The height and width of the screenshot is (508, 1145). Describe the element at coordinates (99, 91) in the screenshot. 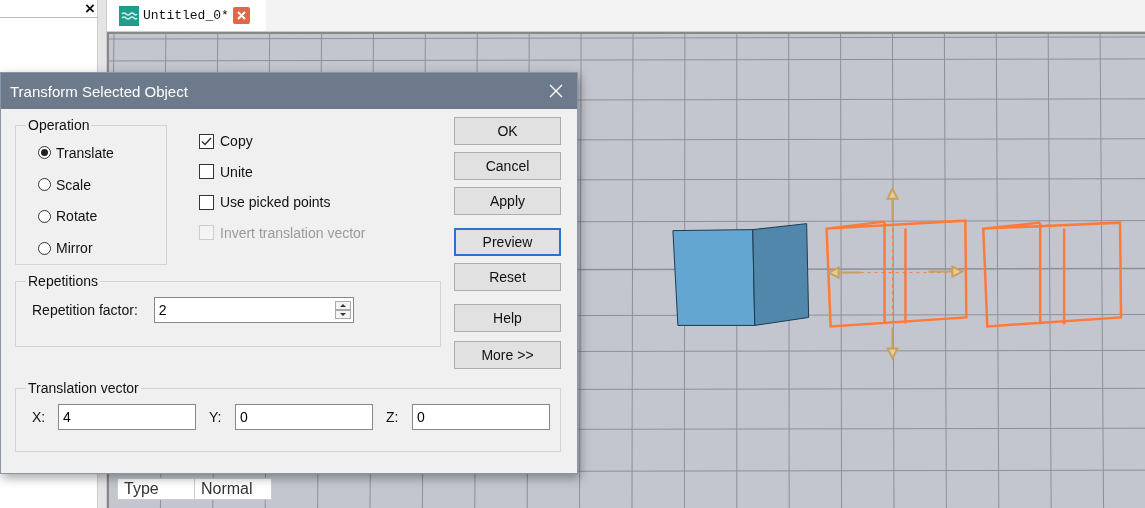

I see `window-title: Transform Selected Object` at that location.